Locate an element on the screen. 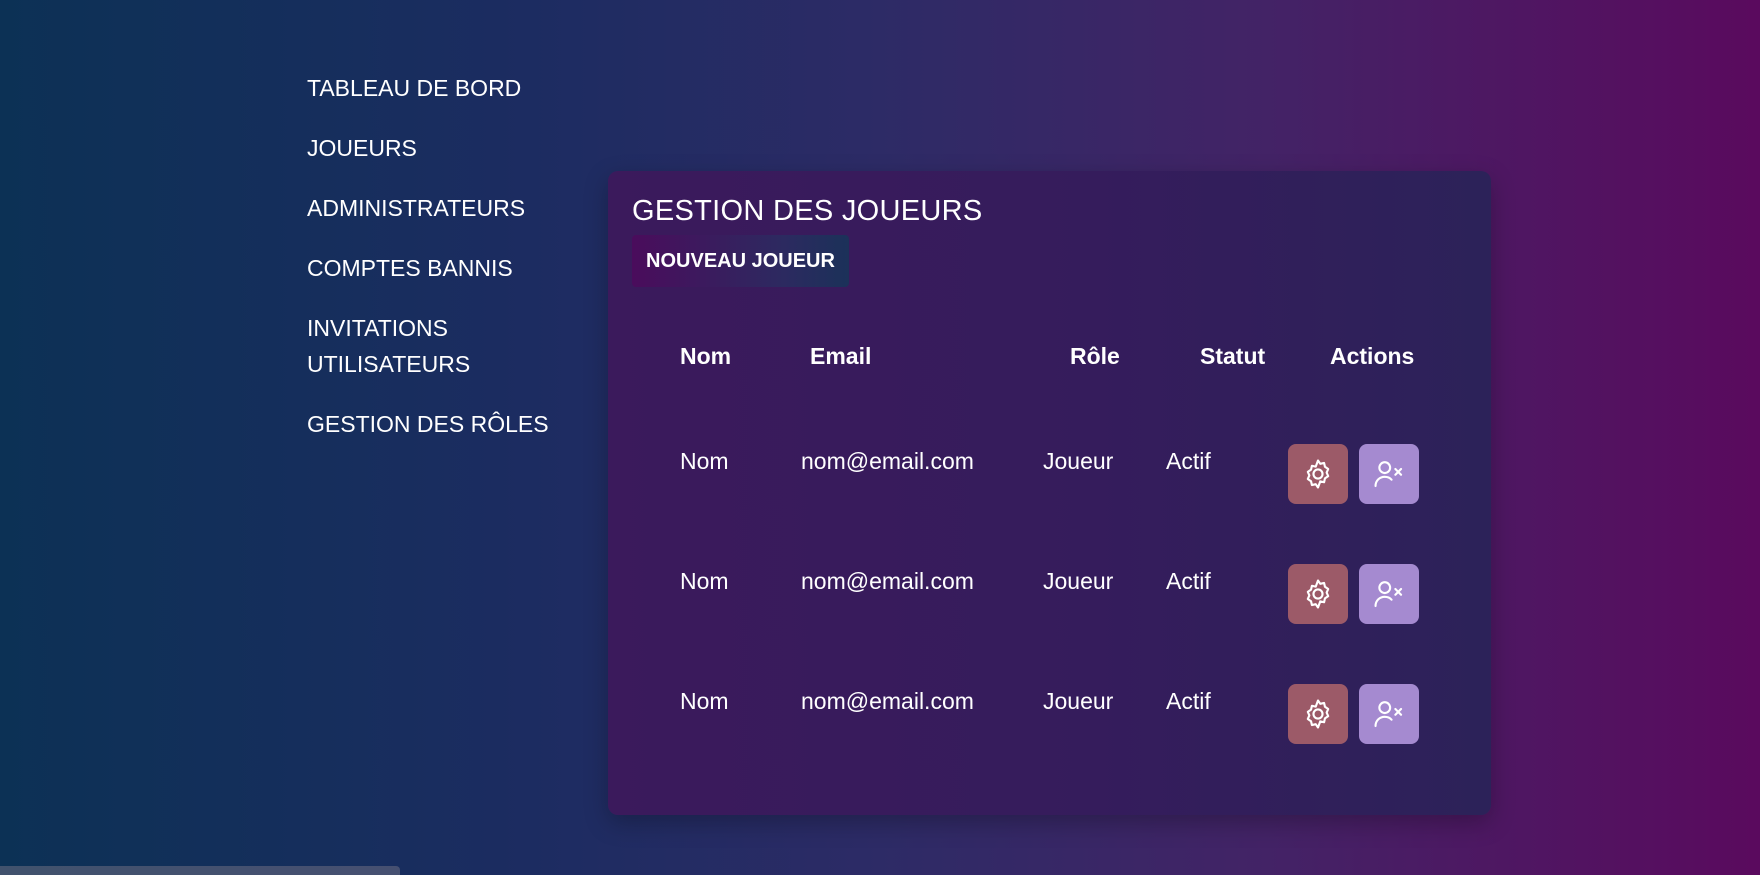 This screenshot has width=1760, height=875. column-header-nom: Nom is located at coordinates (706, 356).